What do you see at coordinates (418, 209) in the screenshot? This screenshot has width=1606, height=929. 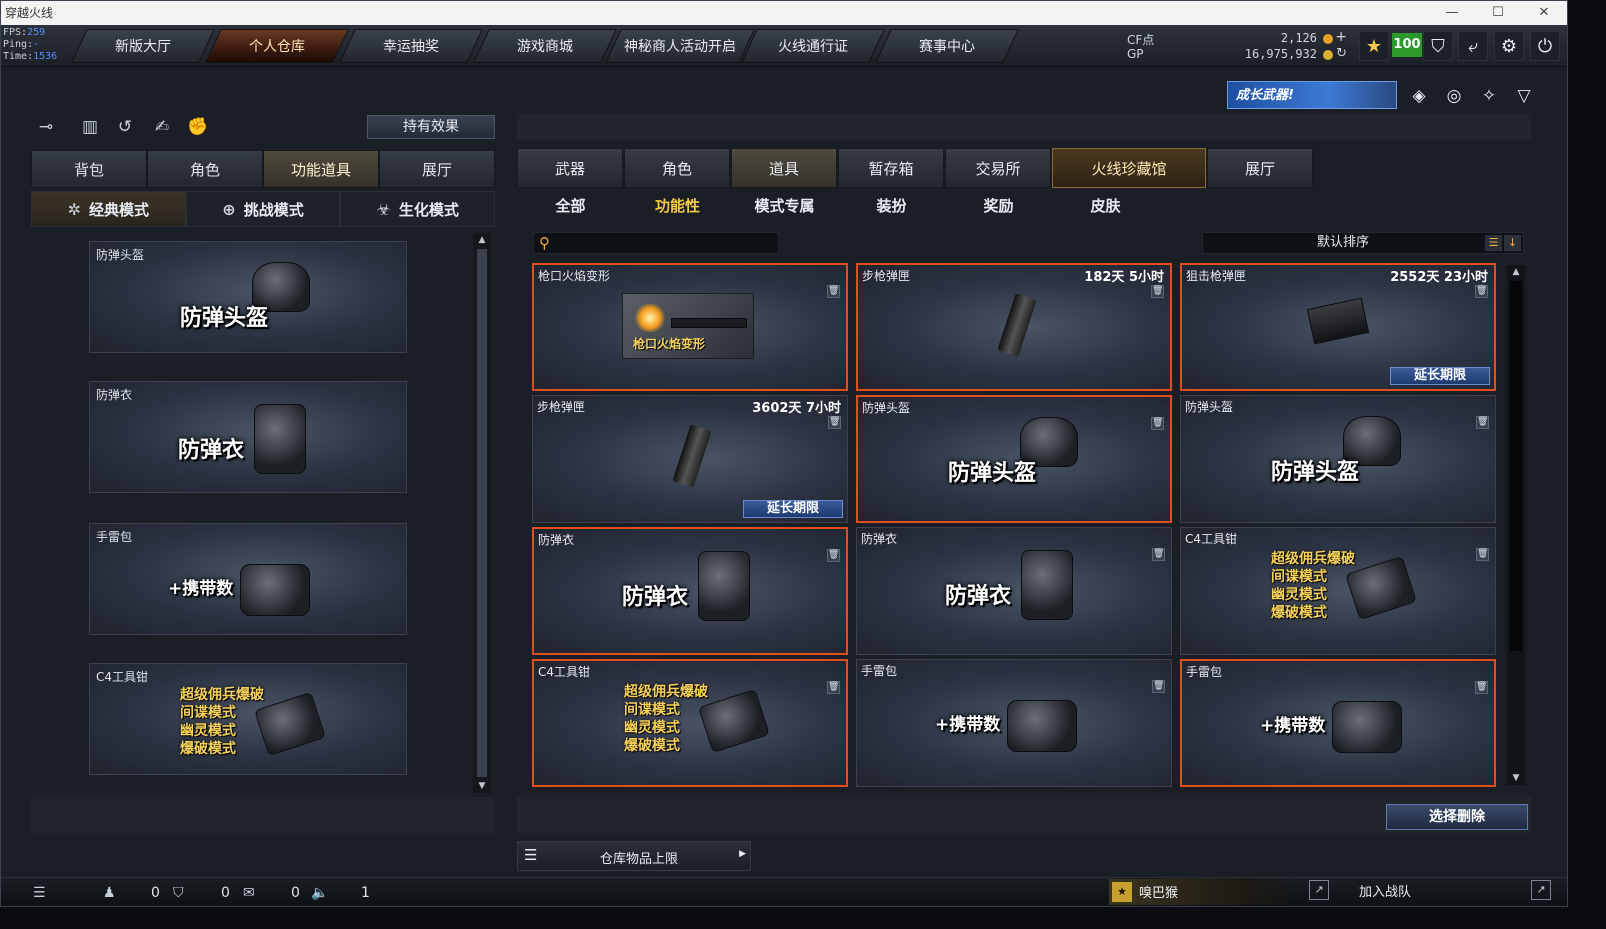 I see `mode-tab: ☣ 生化模式` at bounding box center [418, 209].